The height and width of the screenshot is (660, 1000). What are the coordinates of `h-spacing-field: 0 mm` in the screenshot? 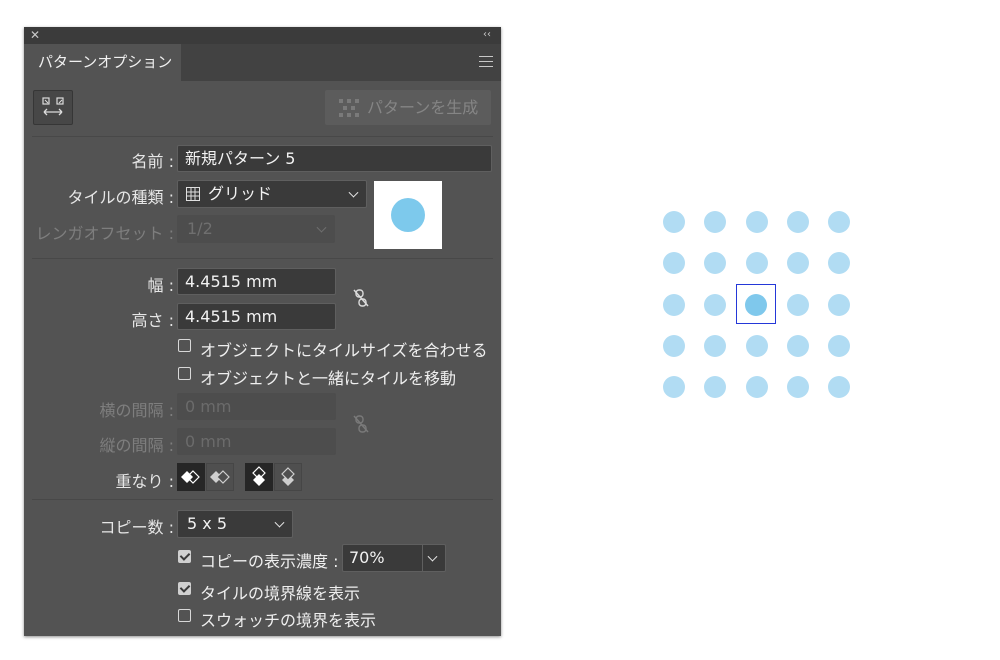 It's located at (256, 406).